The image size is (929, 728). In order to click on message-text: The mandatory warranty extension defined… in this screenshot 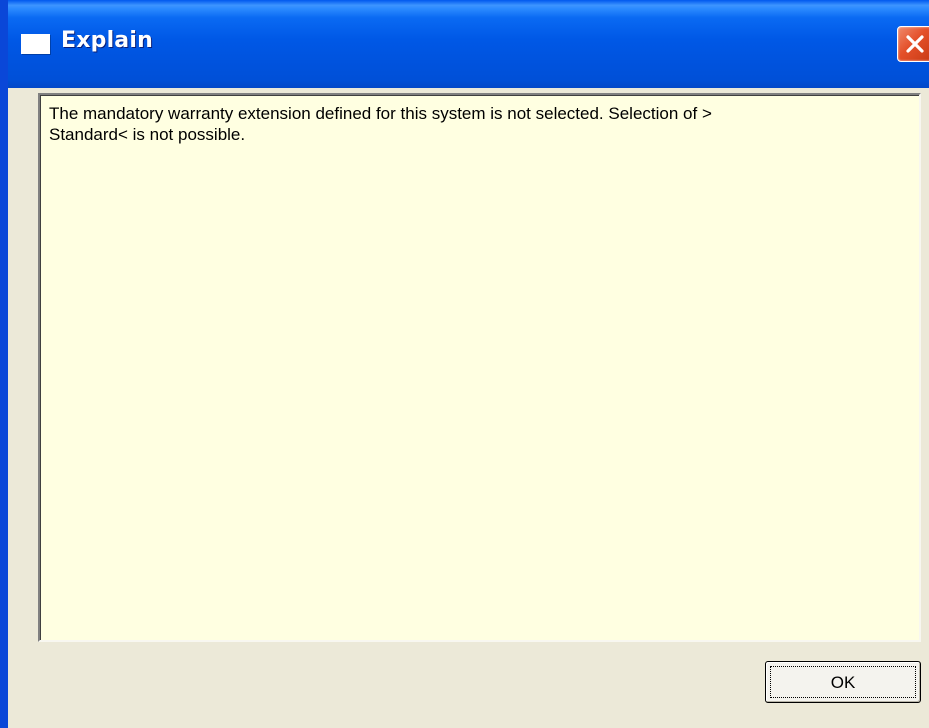, I will do `click(380, 124)`.